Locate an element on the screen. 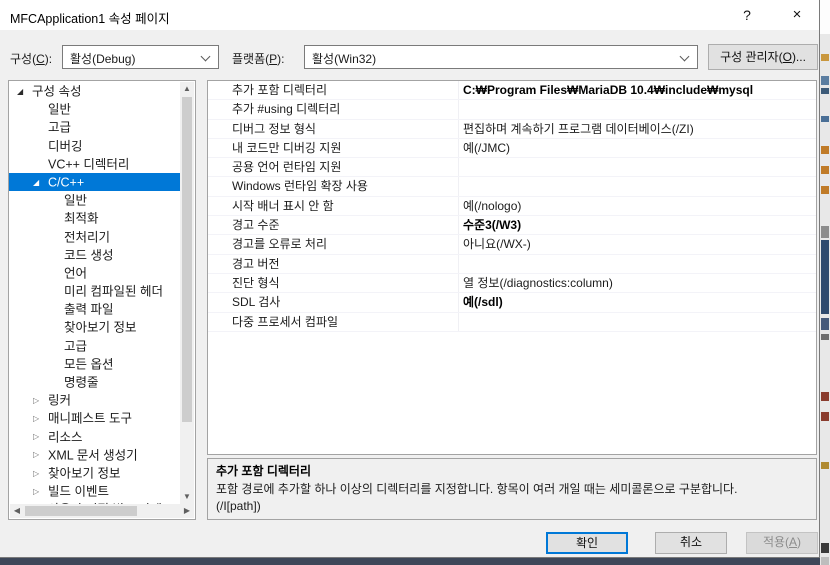  property-value: 아니요(/WX-) is located at coordinates (637, 244).